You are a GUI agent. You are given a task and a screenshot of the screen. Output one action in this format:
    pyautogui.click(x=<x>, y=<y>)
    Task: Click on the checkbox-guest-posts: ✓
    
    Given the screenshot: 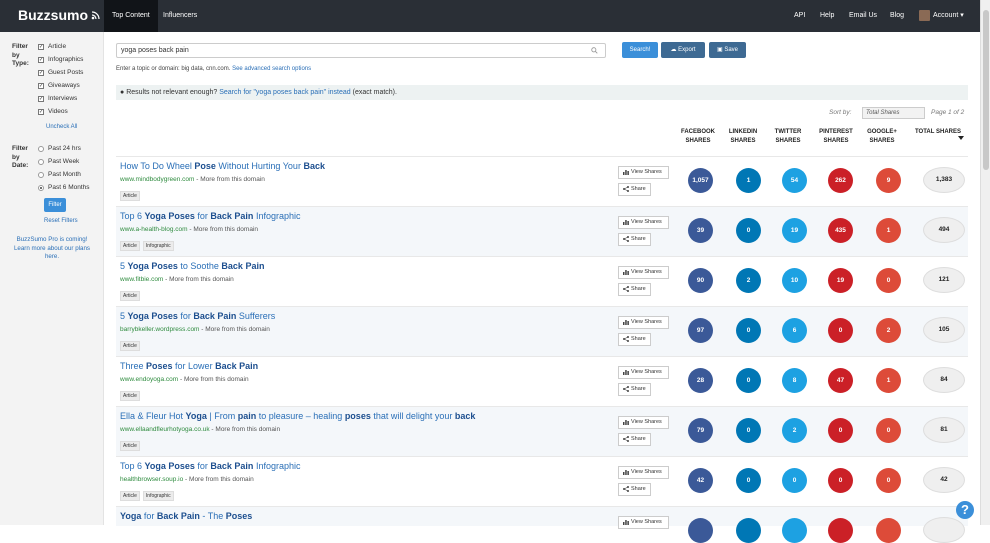 What is the action you would take?
    pyautogui.click(x=41, y=72)
    